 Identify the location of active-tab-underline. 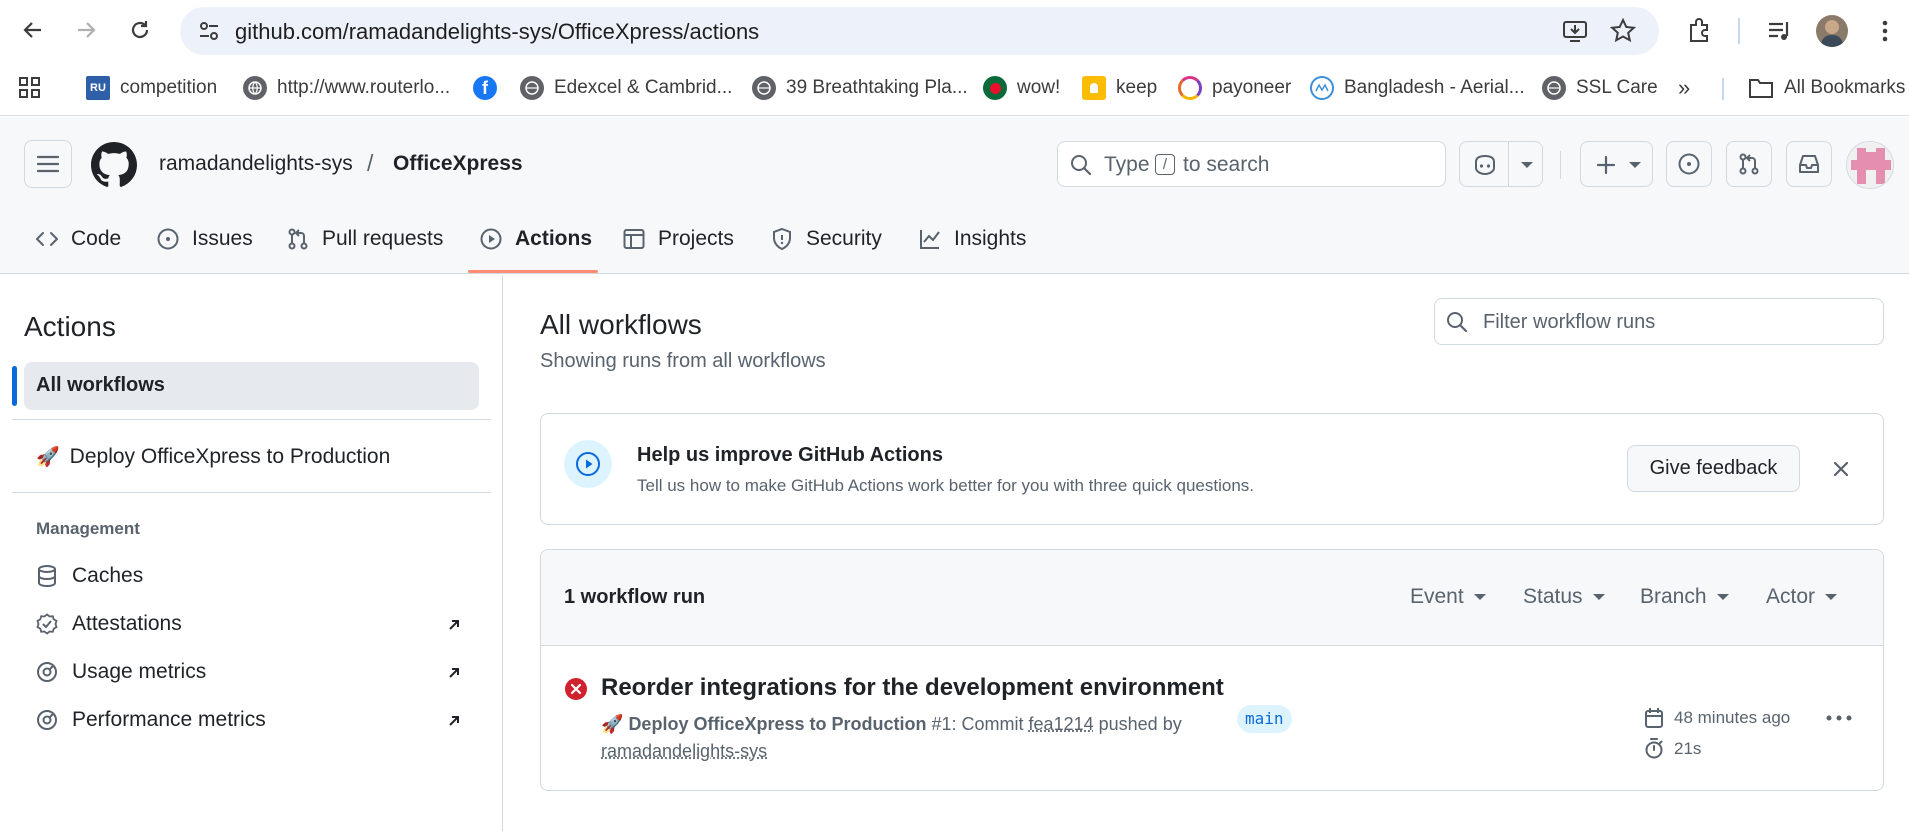
(533, 271).